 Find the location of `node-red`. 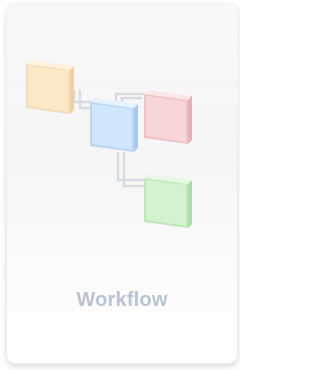

node-red is located at coordinates (168, 117).